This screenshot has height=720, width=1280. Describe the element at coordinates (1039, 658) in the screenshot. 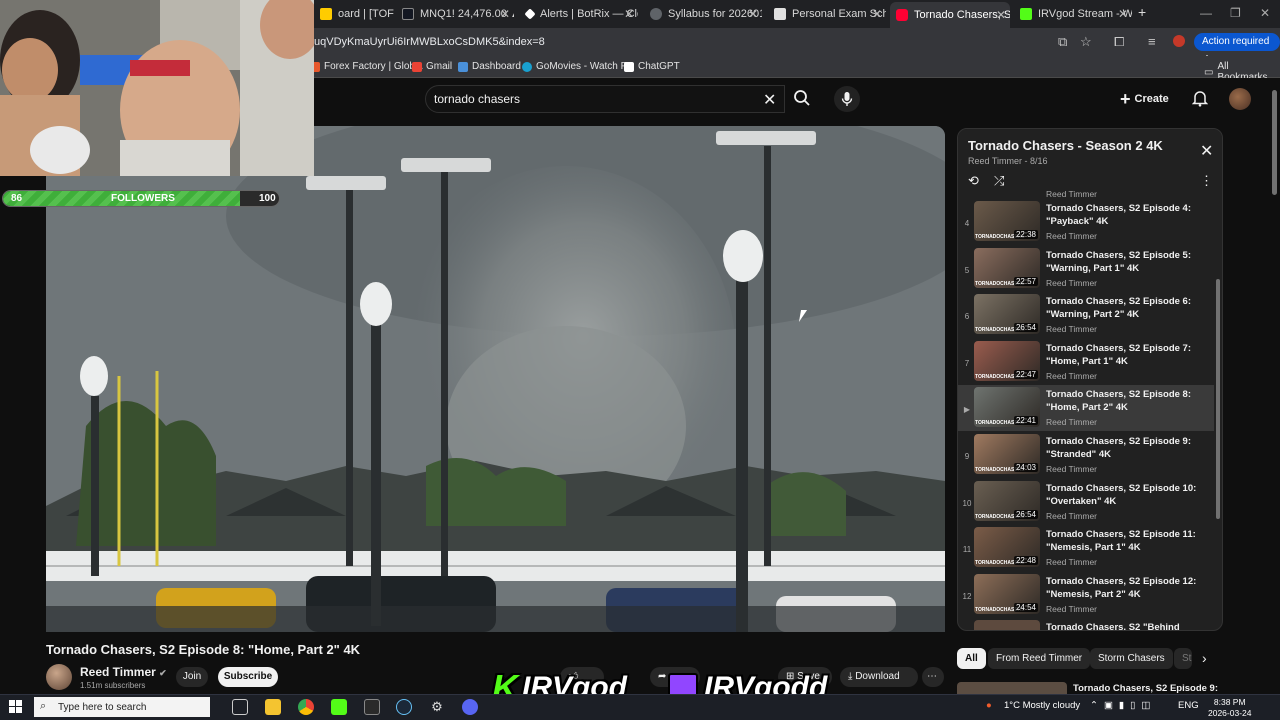

I see `chip-from-channel: From Reed Timmer` at that location.